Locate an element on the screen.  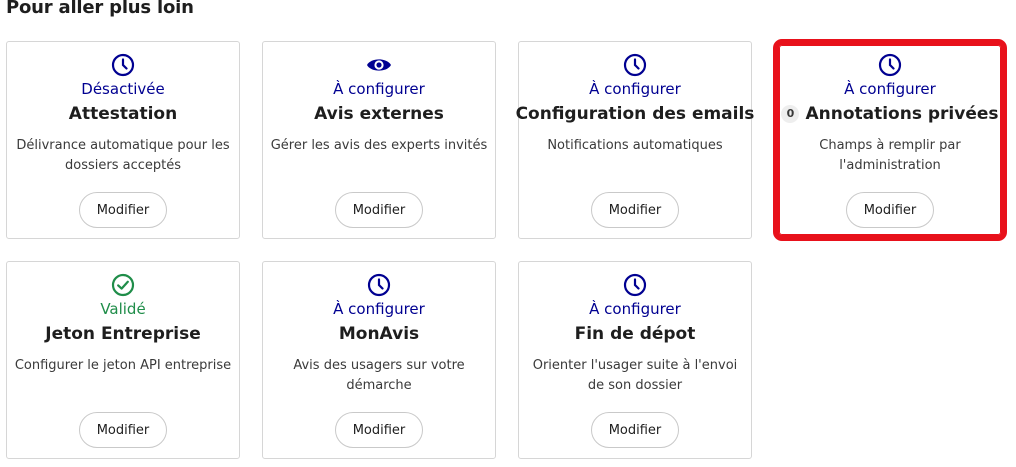
card-description: Notifications automatiques is located at coordinates (635, 145).